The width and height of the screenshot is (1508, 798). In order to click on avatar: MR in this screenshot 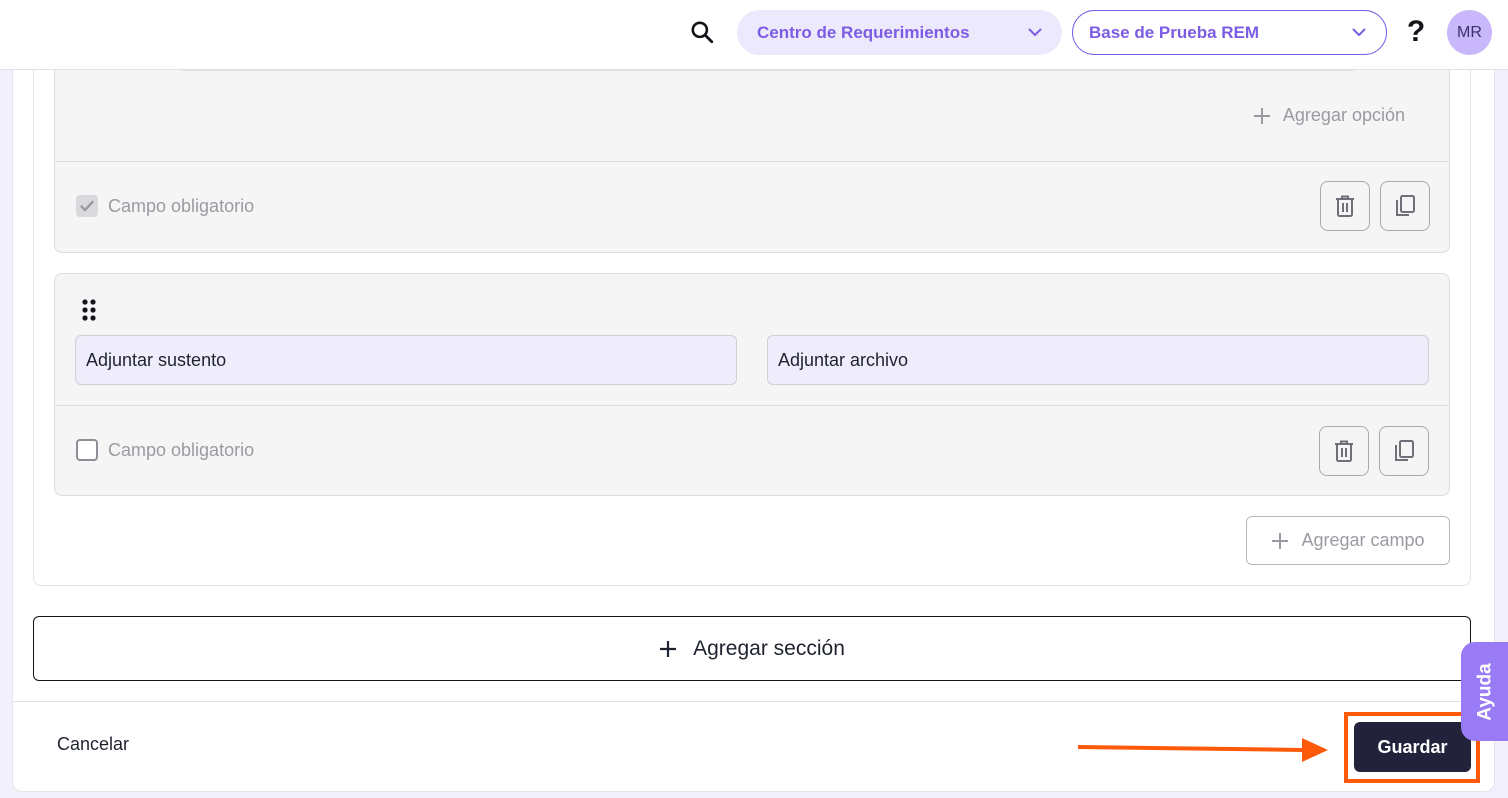, I will do `click(1469, 32)`.